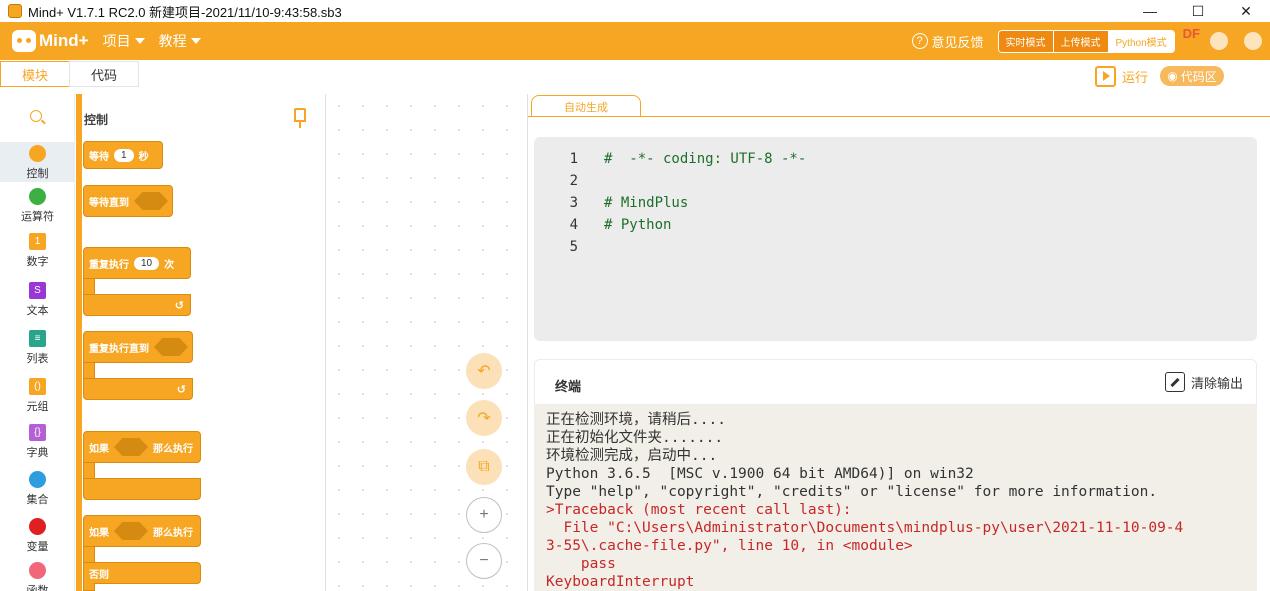 The width and height of the screenshot is (1270, 591). I want to click on block-text: 重复执行直到, so click(119, 349).